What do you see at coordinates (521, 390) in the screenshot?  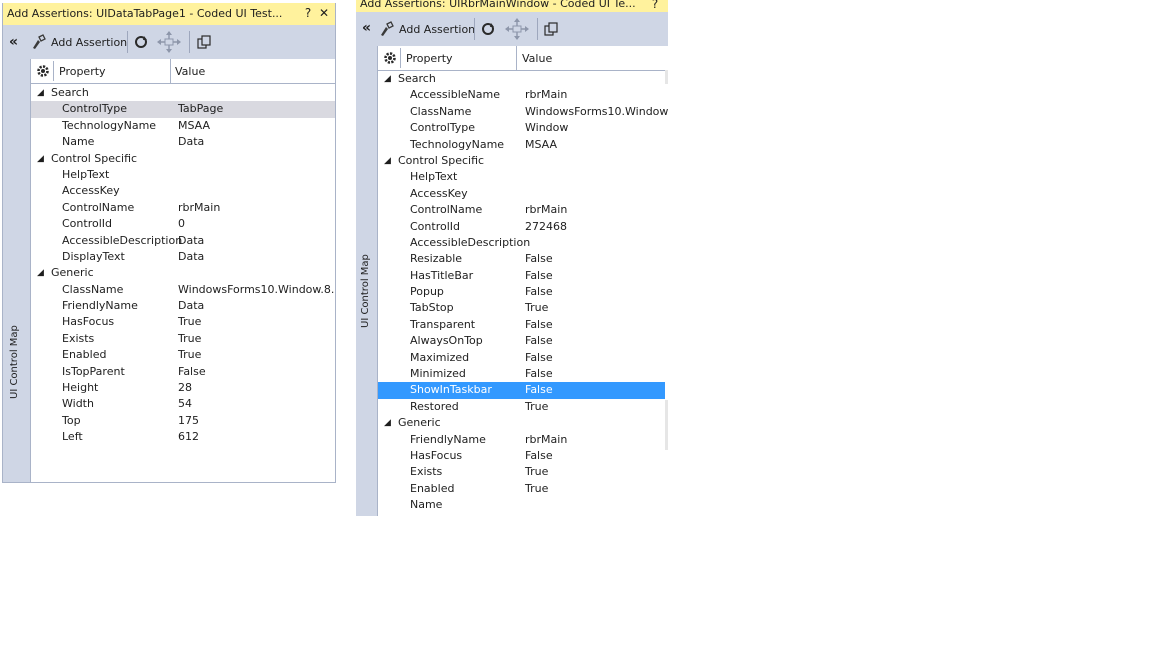 I see `property-row-selected: ShowInTaskbar False` at bounding box center [521, 390].